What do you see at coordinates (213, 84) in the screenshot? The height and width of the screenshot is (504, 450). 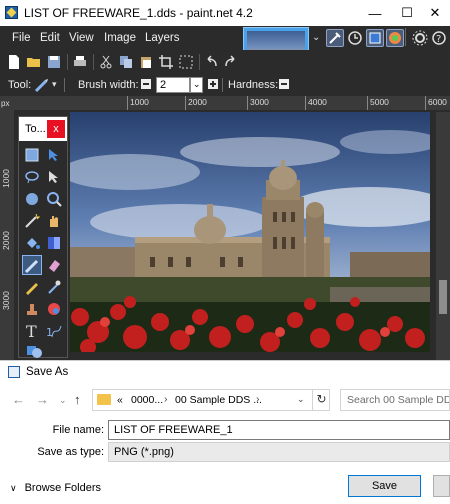 I see `brush-width-increase-button` at bounding box center [213, 84].